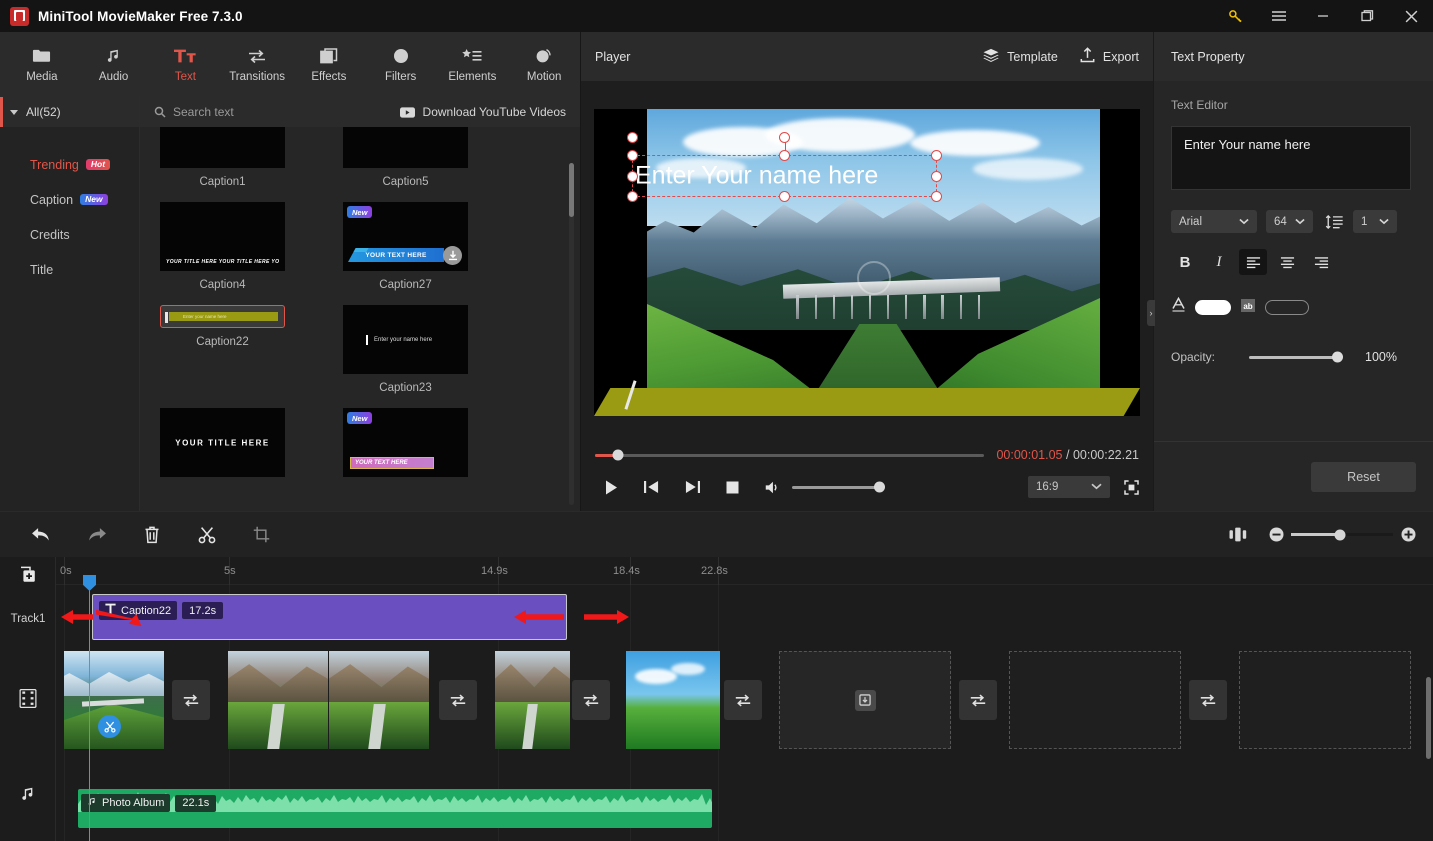 The height and width of the screenshot is (841, 1433). Describe the element at coordinates (1069, 487) in the screenshot. I see `aspect-ratio-select: 16:9` at that location.